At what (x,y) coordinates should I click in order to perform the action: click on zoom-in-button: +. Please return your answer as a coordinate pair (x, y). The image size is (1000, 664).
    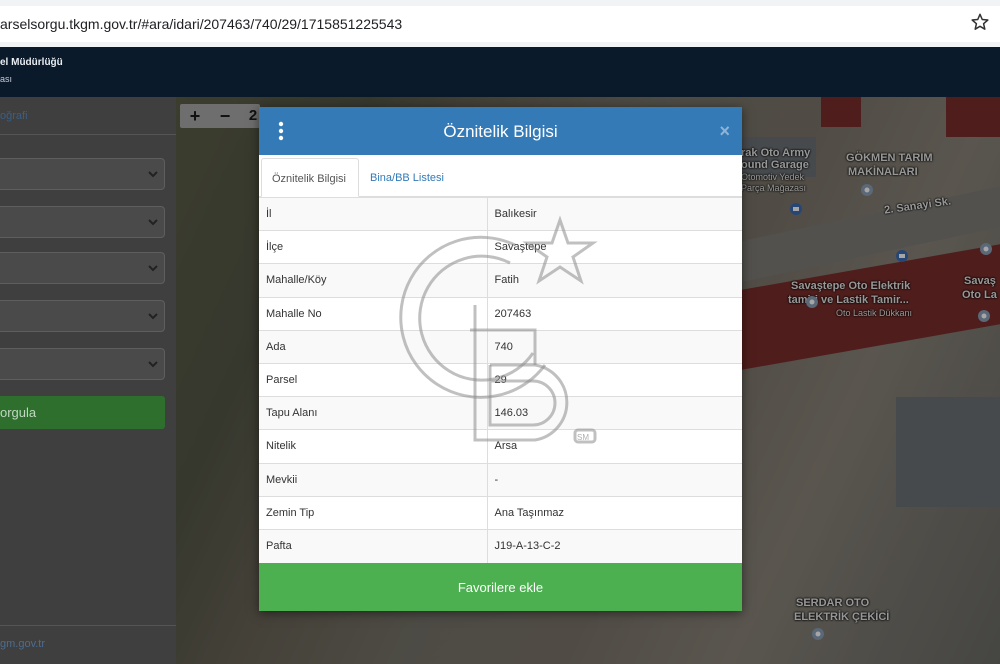
    Looking at the image, I should click on (195, 116).